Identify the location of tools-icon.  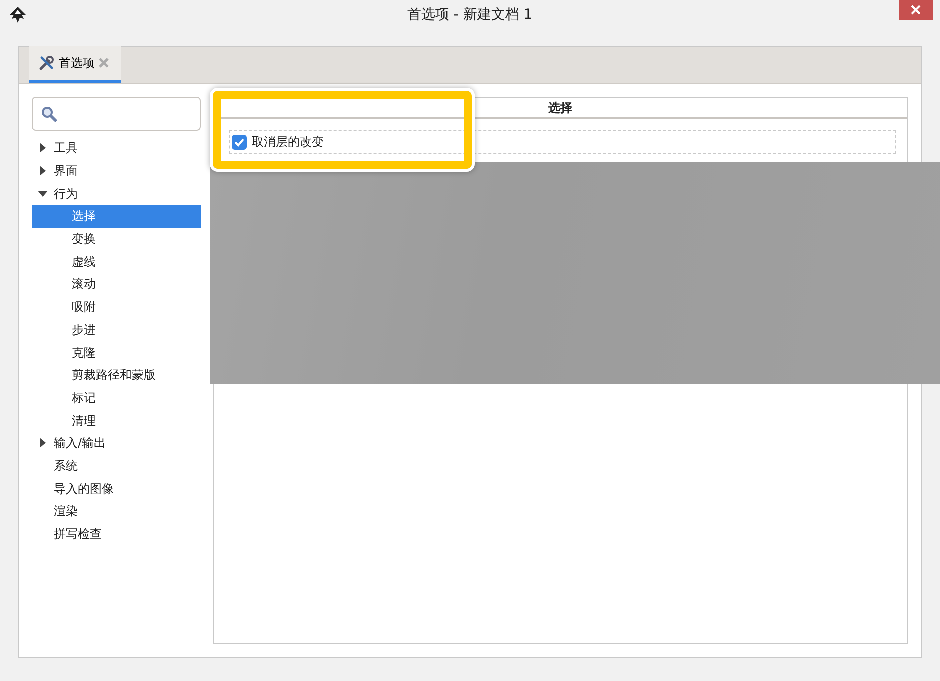
(47, 63).